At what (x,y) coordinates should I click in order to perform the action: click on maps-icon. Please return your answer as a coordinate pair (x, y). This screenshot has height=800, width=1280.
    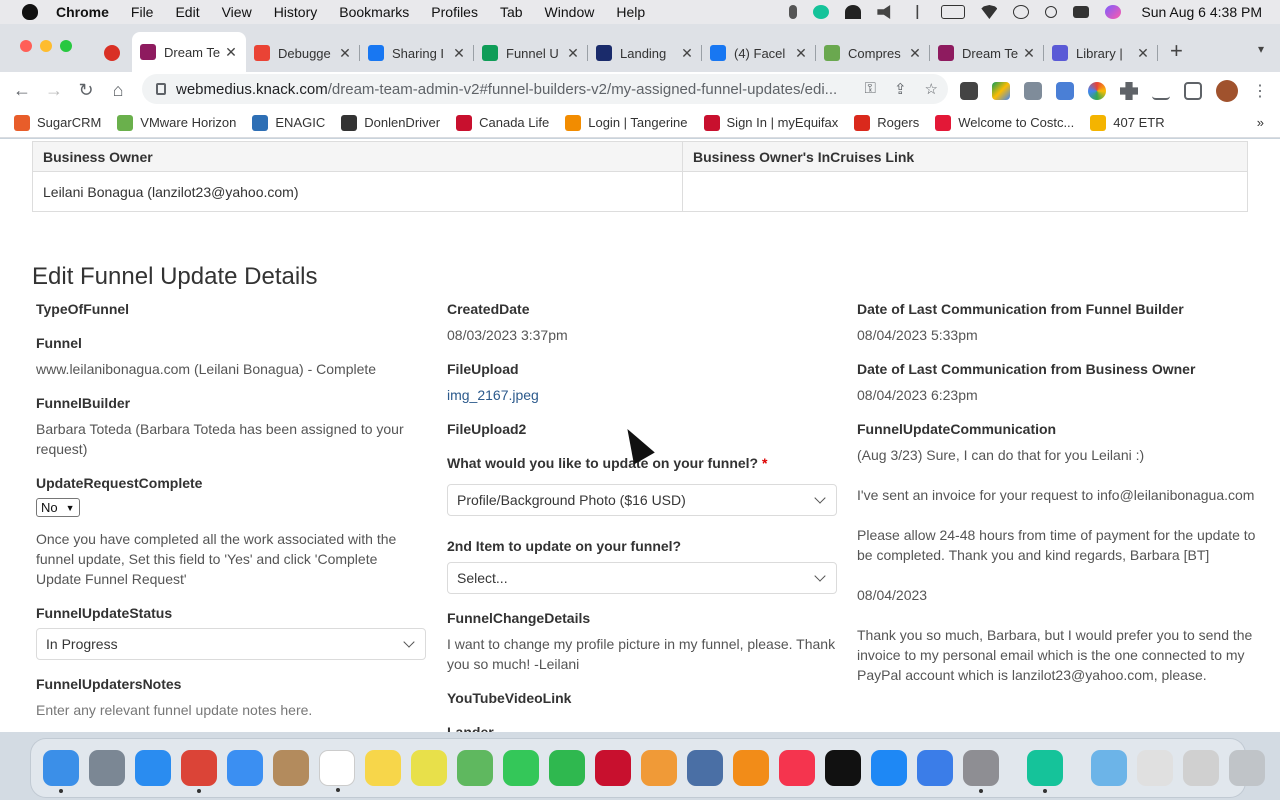
    Looking at the image, I should click on (475, 768).